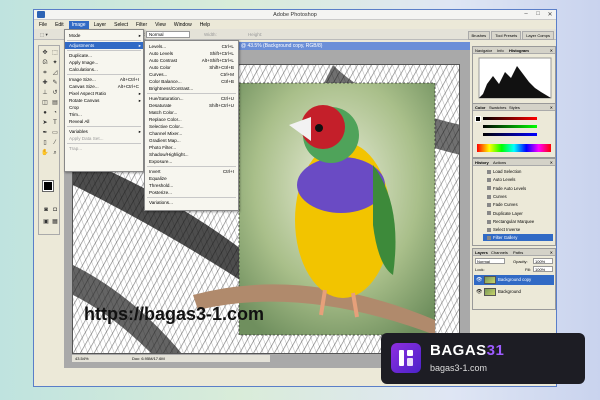  What do you see at coordinates (55, 210) in the screenshot?
I see `quick-mask-on-icon: ◘` at bounding box center [55, 210].